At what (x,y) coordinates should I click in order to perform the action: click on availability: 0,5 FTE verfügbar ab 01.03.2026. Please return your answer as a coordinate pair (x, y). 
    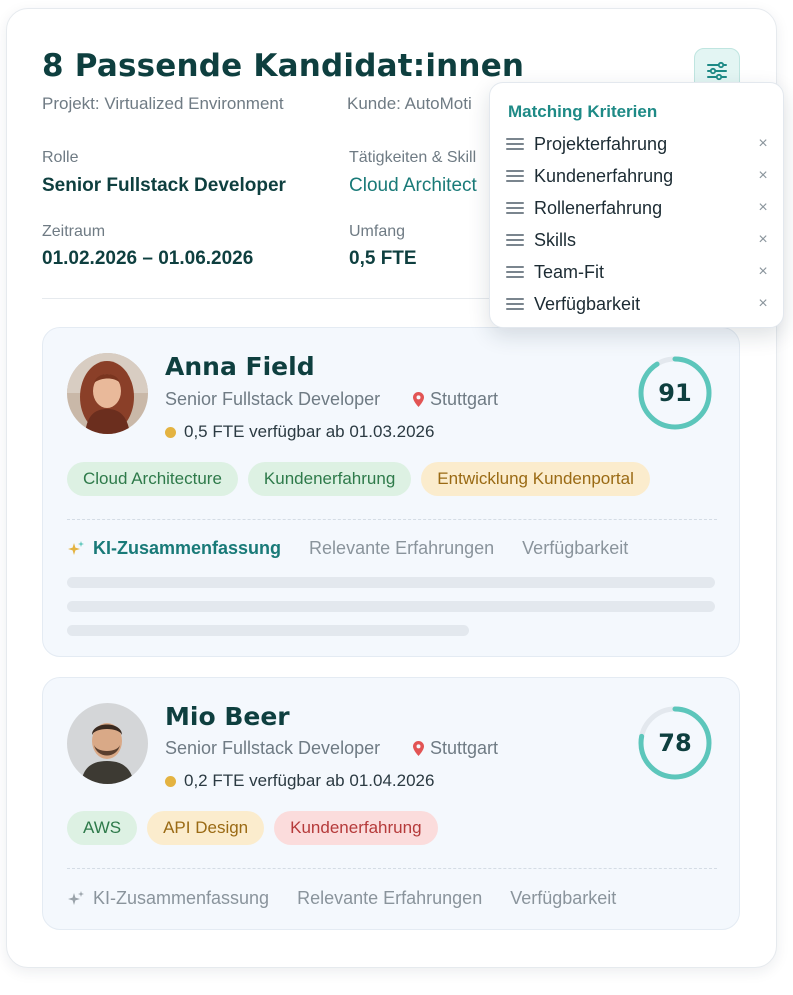
    Looking at the image, I should click on (299, 432).